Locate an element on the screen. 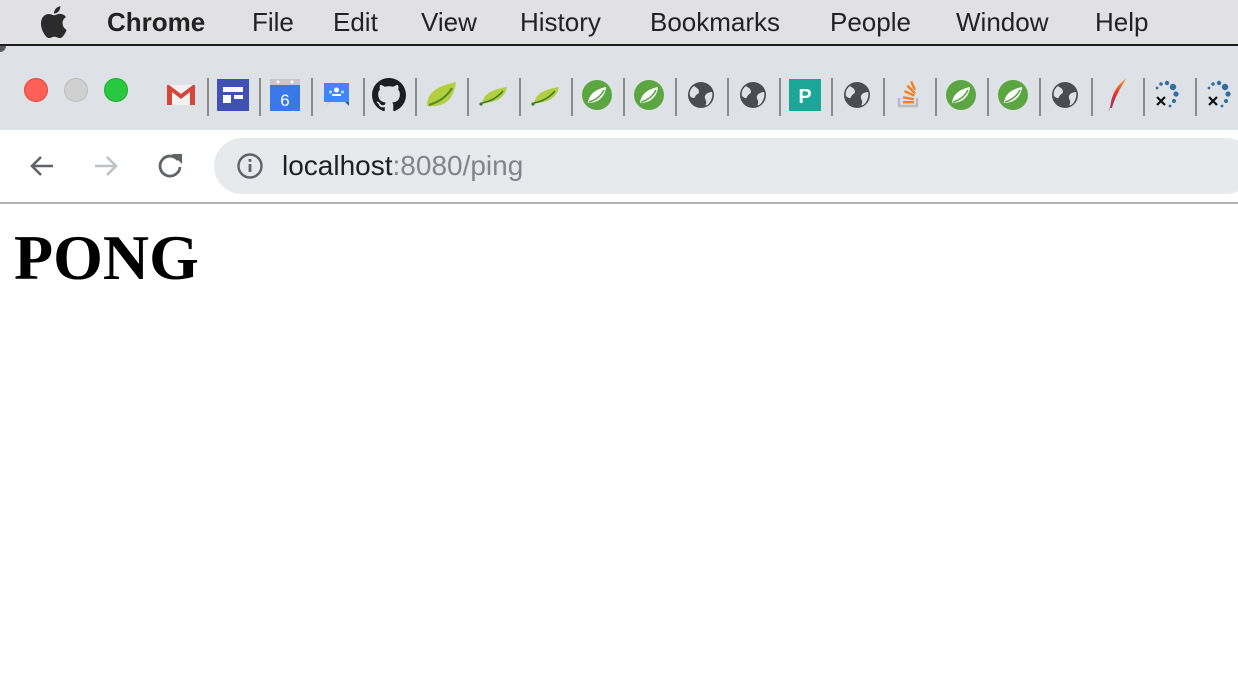 Image resolution: width=1238 pixels, height=680 pixels. window-corner is located at coordinates (3, 49).